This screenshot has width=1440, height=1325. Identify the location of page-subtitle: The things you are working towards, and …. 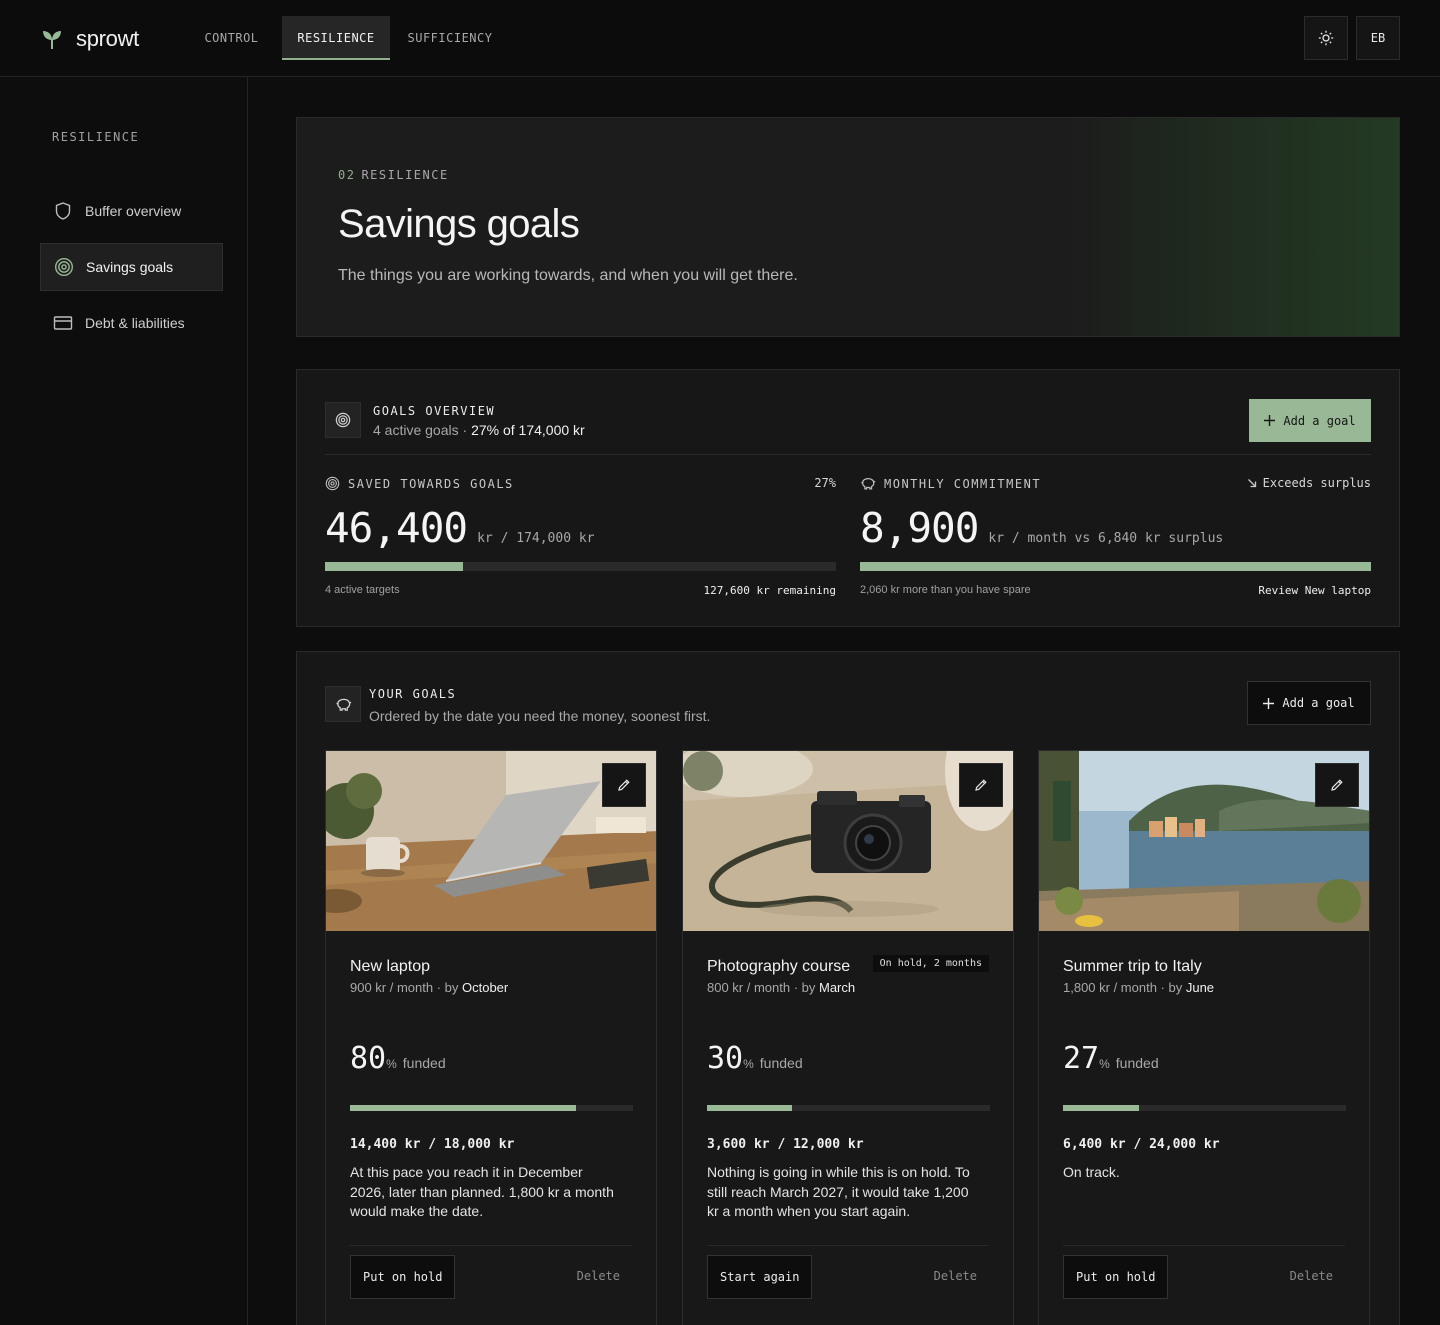
(568, 275).